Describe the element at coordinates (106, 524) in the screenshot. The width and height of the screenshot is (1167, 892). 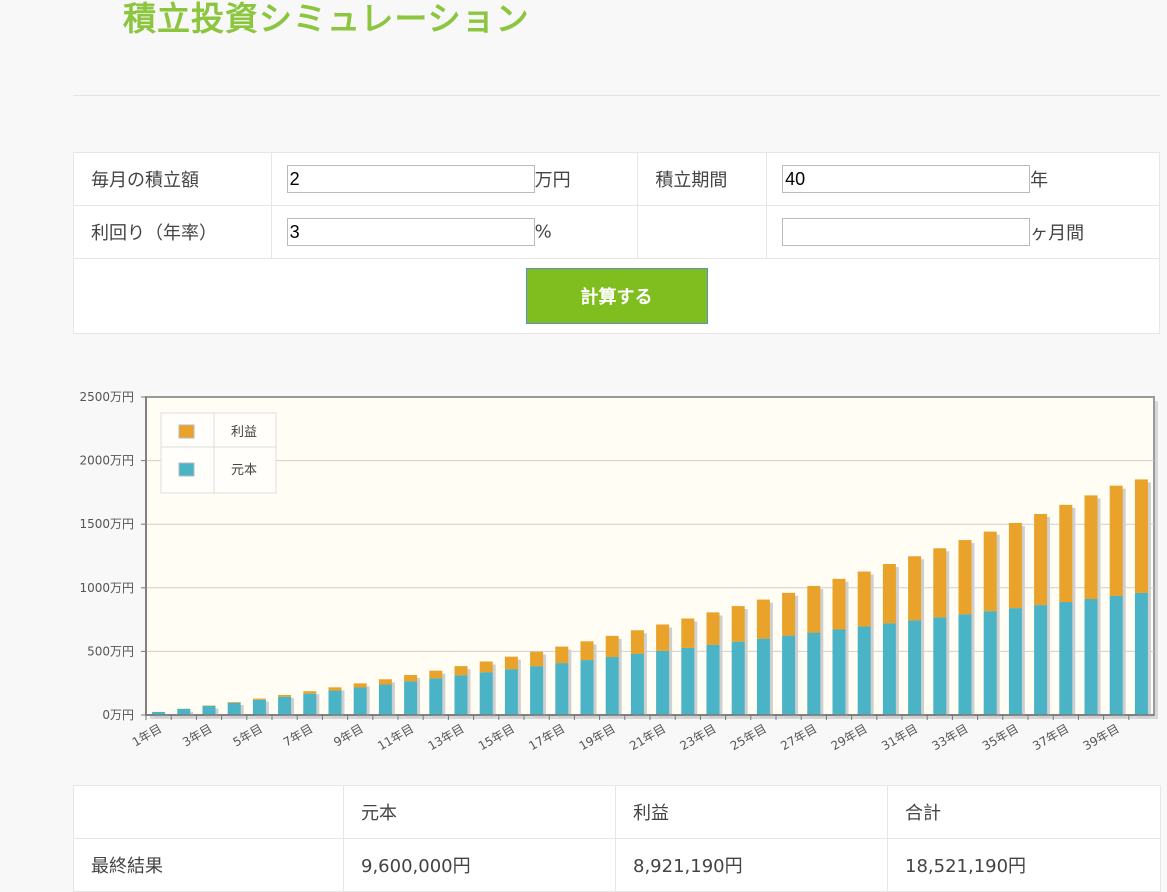
I see `y-tick-label: 1500万円` at that location.